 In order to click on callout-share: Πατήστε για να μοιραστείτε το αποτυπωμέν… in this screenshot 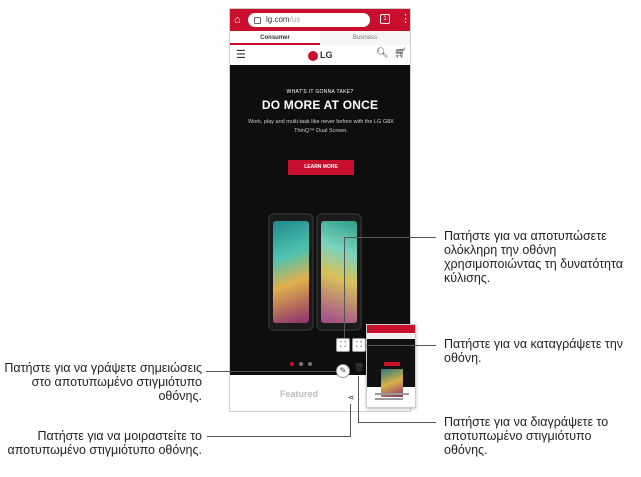, I will do `click(104, 443)`.